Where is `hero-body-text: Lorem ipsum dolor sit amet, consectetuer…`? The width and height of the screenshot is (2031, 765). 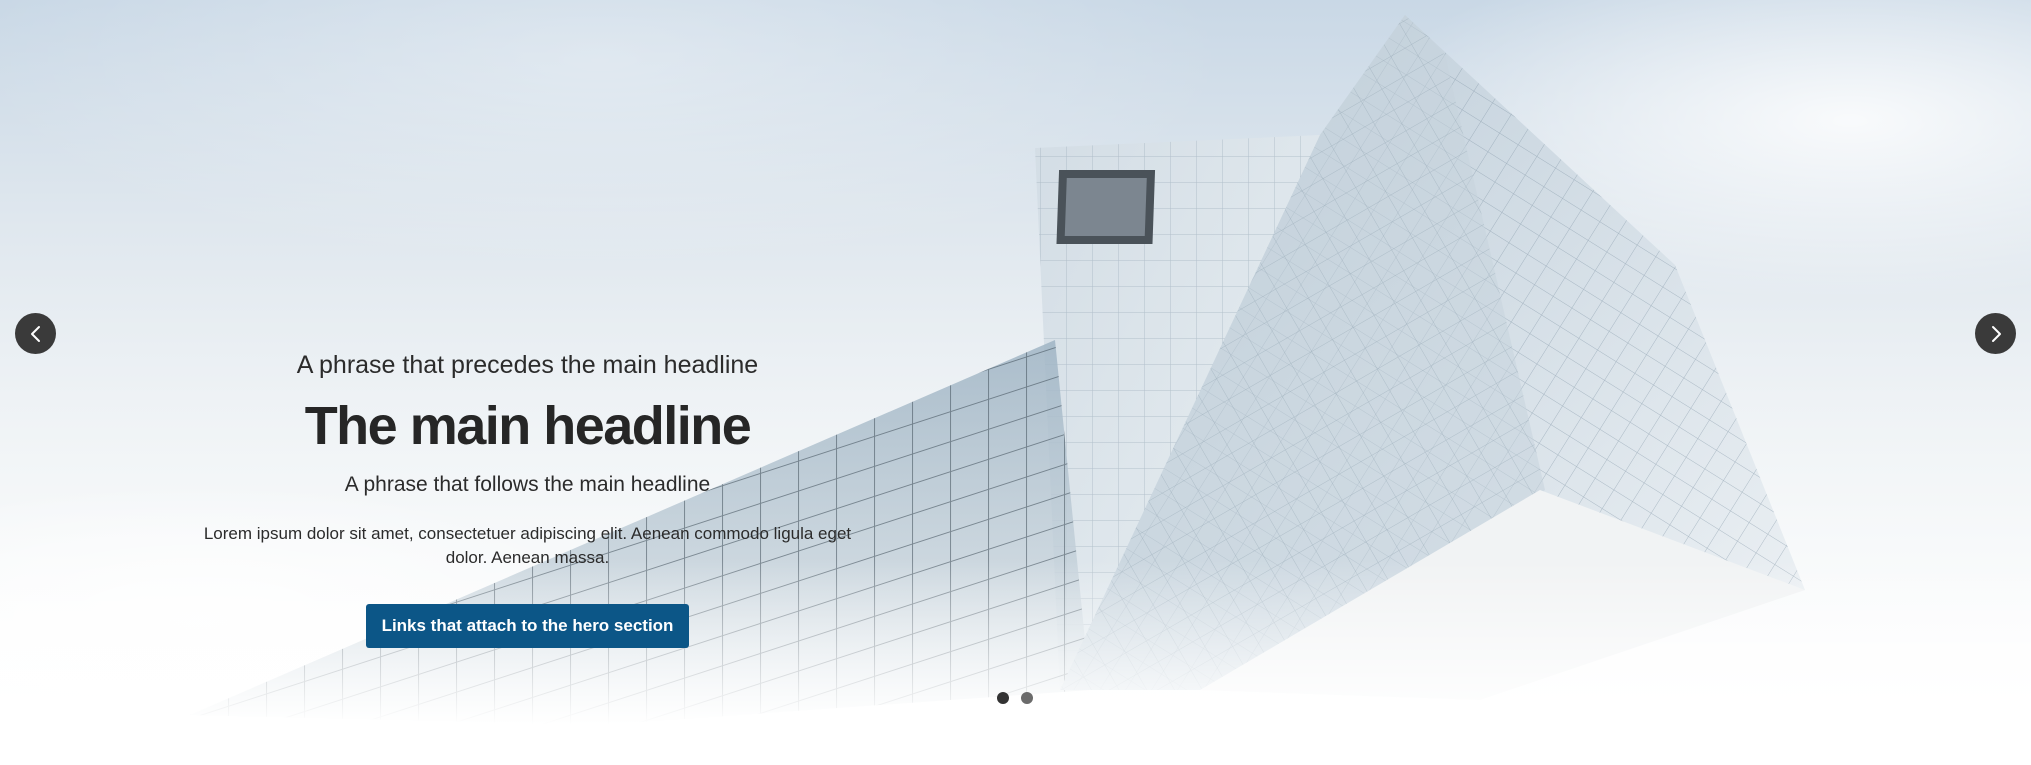 hero-body-text: Lorem ipsum dolor sit amet, consectetuer… is located at coordinates (527, 545).